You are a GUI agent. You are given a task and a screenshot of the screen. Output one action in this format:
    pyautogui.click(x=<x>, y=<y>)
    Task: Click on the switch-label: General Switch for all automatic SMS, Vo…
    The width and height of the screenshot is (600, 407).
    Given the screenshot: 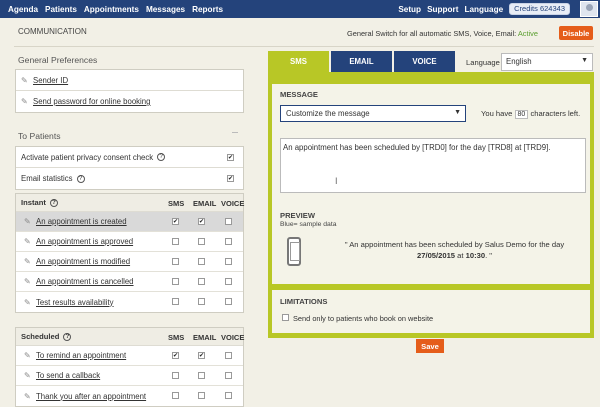 What is the action you would take?
    pyautogui.click(x=431, y=33)
    